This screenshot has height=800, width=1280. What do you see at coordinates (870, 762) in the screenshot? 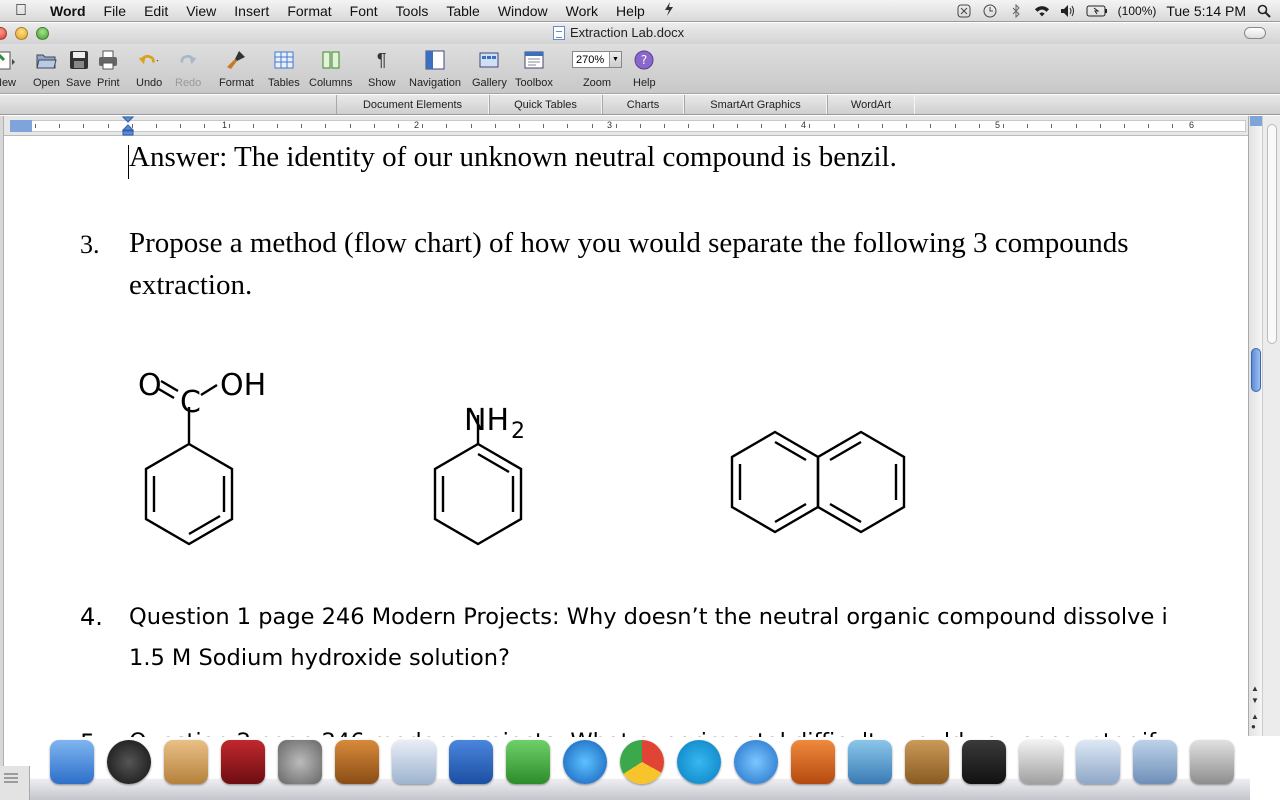
I see `iphoto-icon` at bounding box center [870, 762].